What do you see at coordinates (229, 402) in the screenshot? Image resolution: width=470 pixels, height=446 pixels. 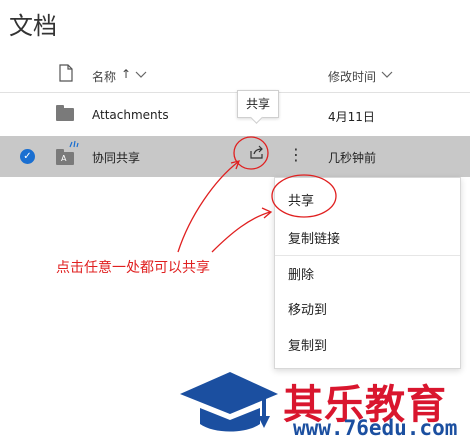 I see `graduation-cap-icon` at bounding box center [229, 402].